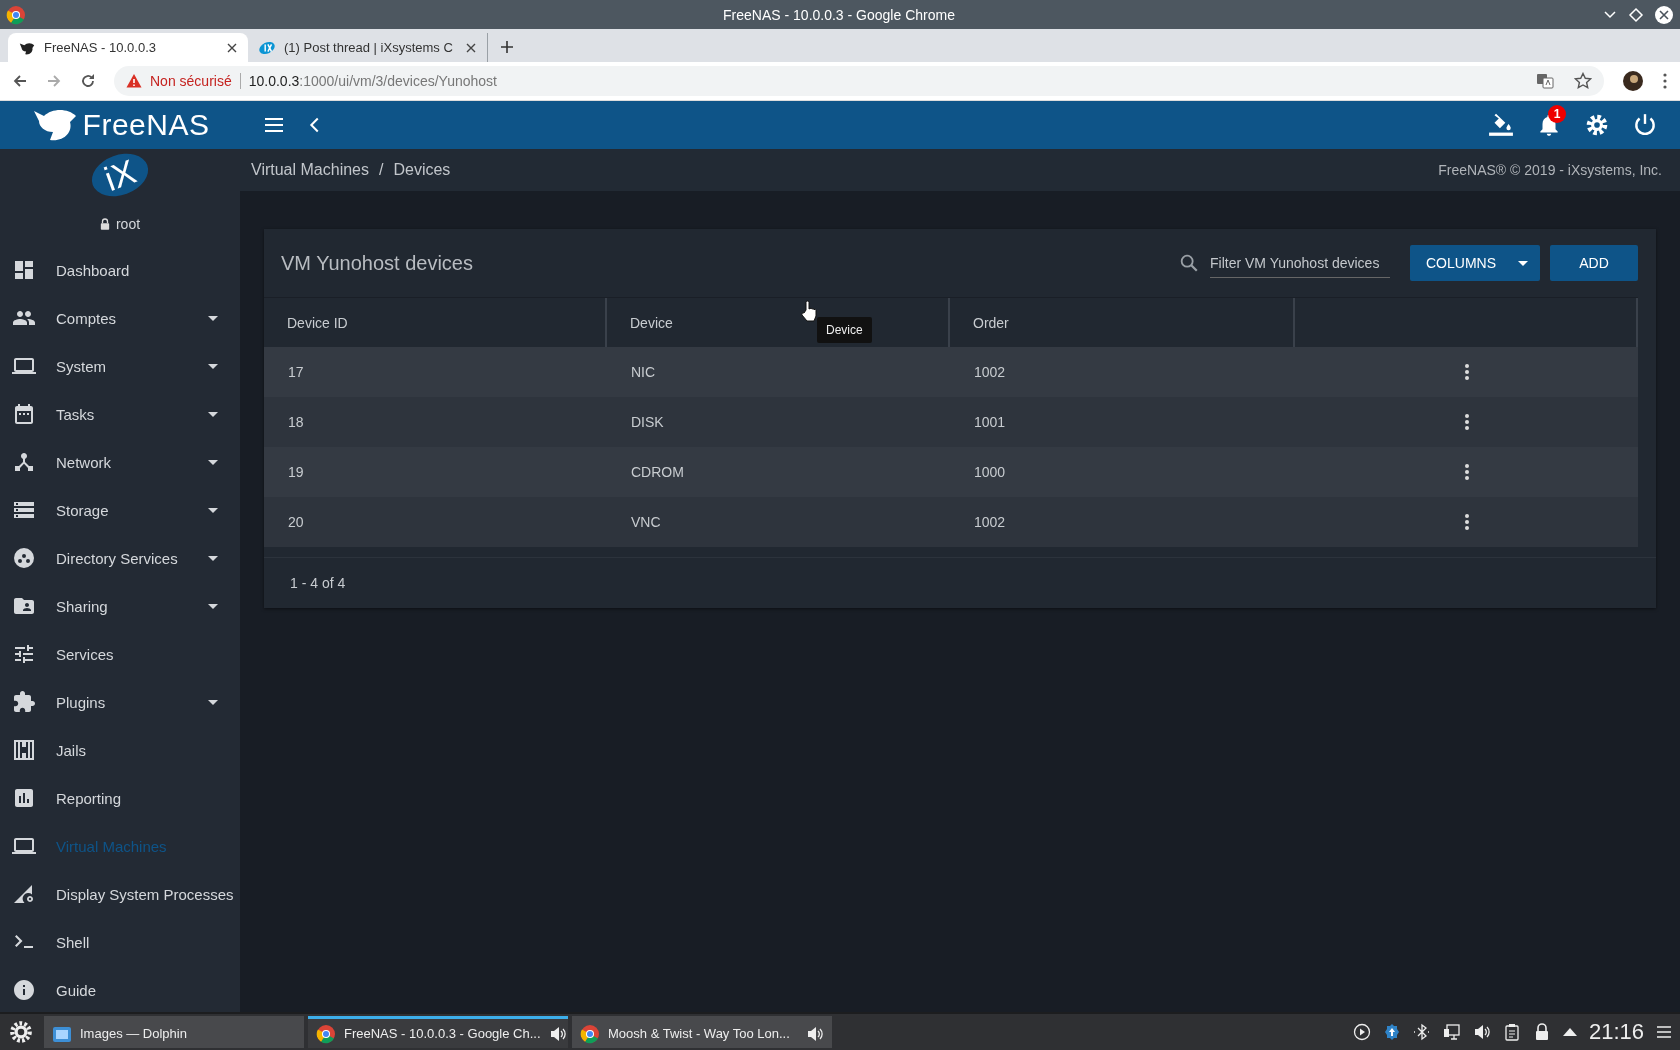 This screenshot has width=1680, height=1050. I want to click on calendar-icon, so click(24, 414).